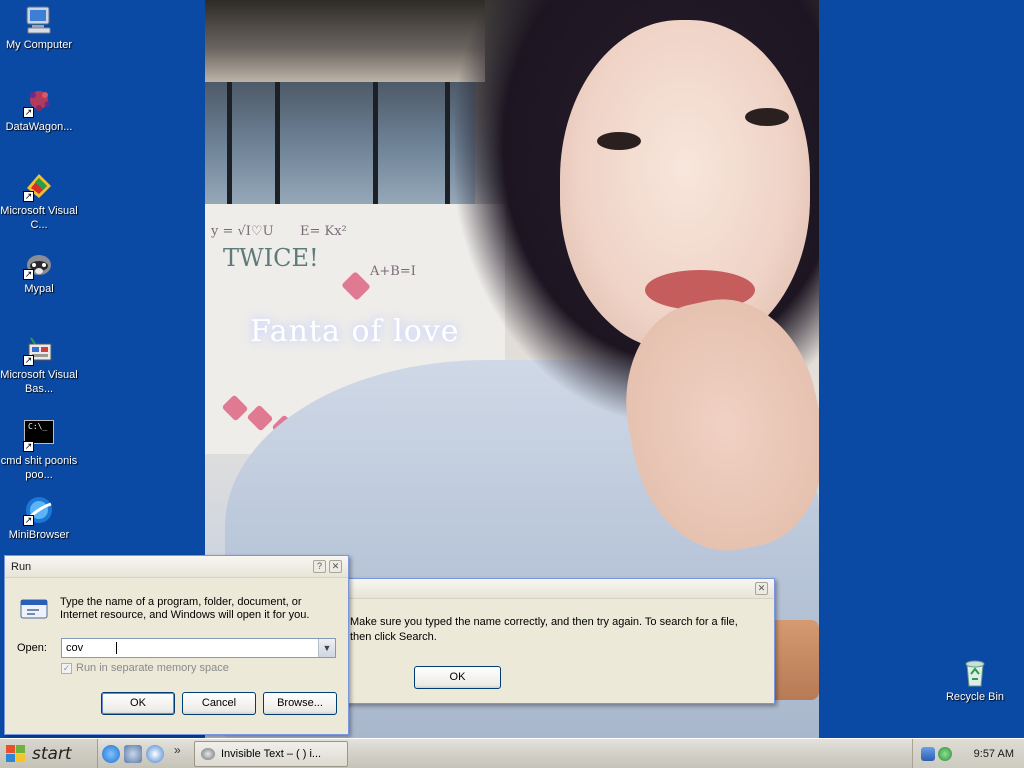  I want to click on quicklaunch-overflow-icon: », so click(177, 750).